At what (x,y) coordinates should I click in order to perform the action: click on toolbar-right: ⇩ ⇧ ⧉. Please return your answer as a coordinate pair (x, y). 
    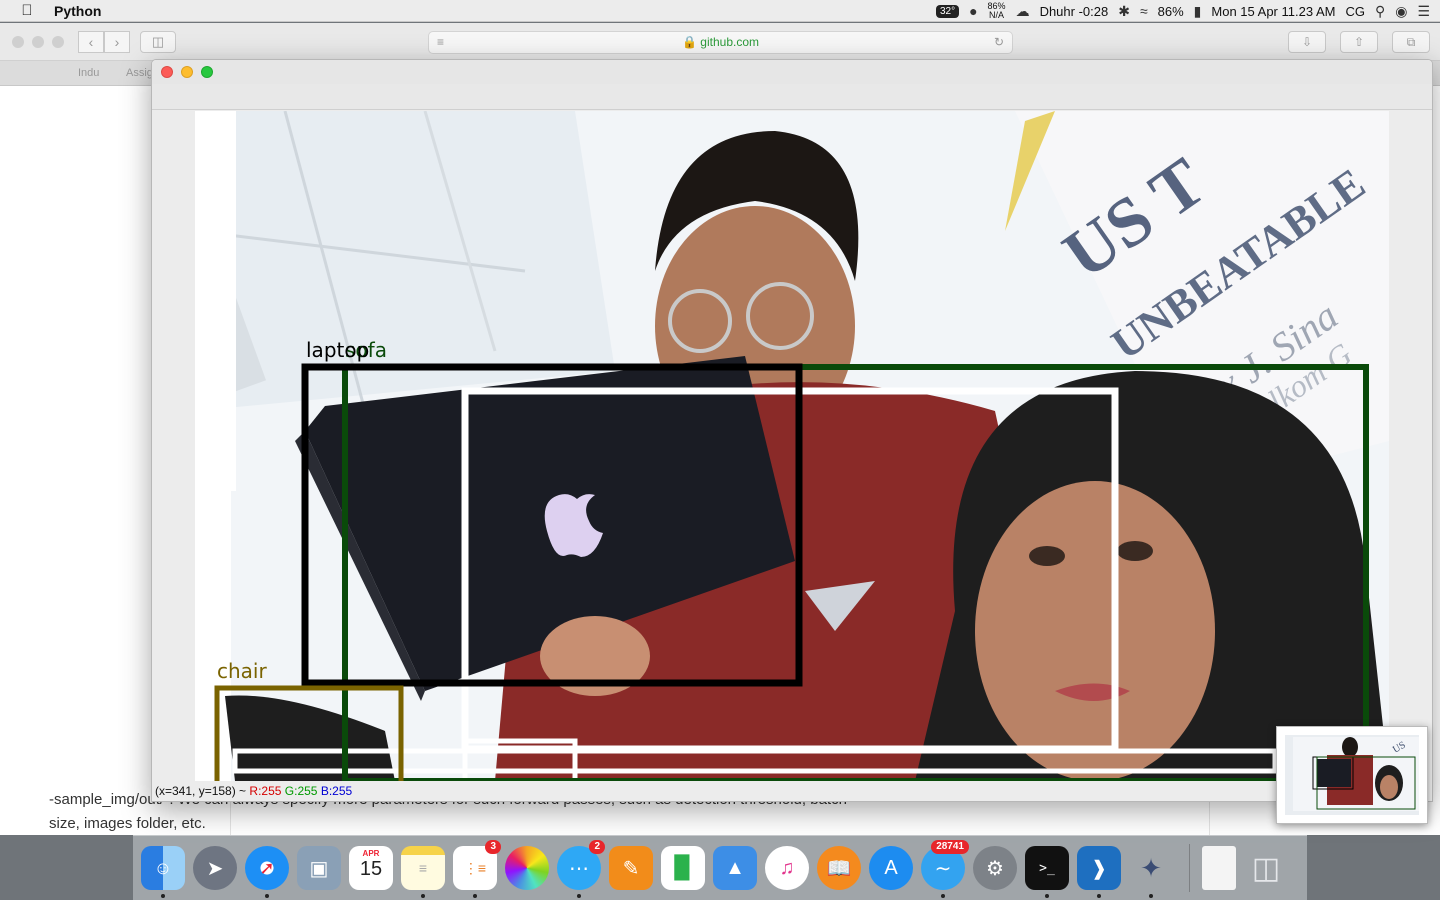
    Looking at the image, I should click on (1359, 42).